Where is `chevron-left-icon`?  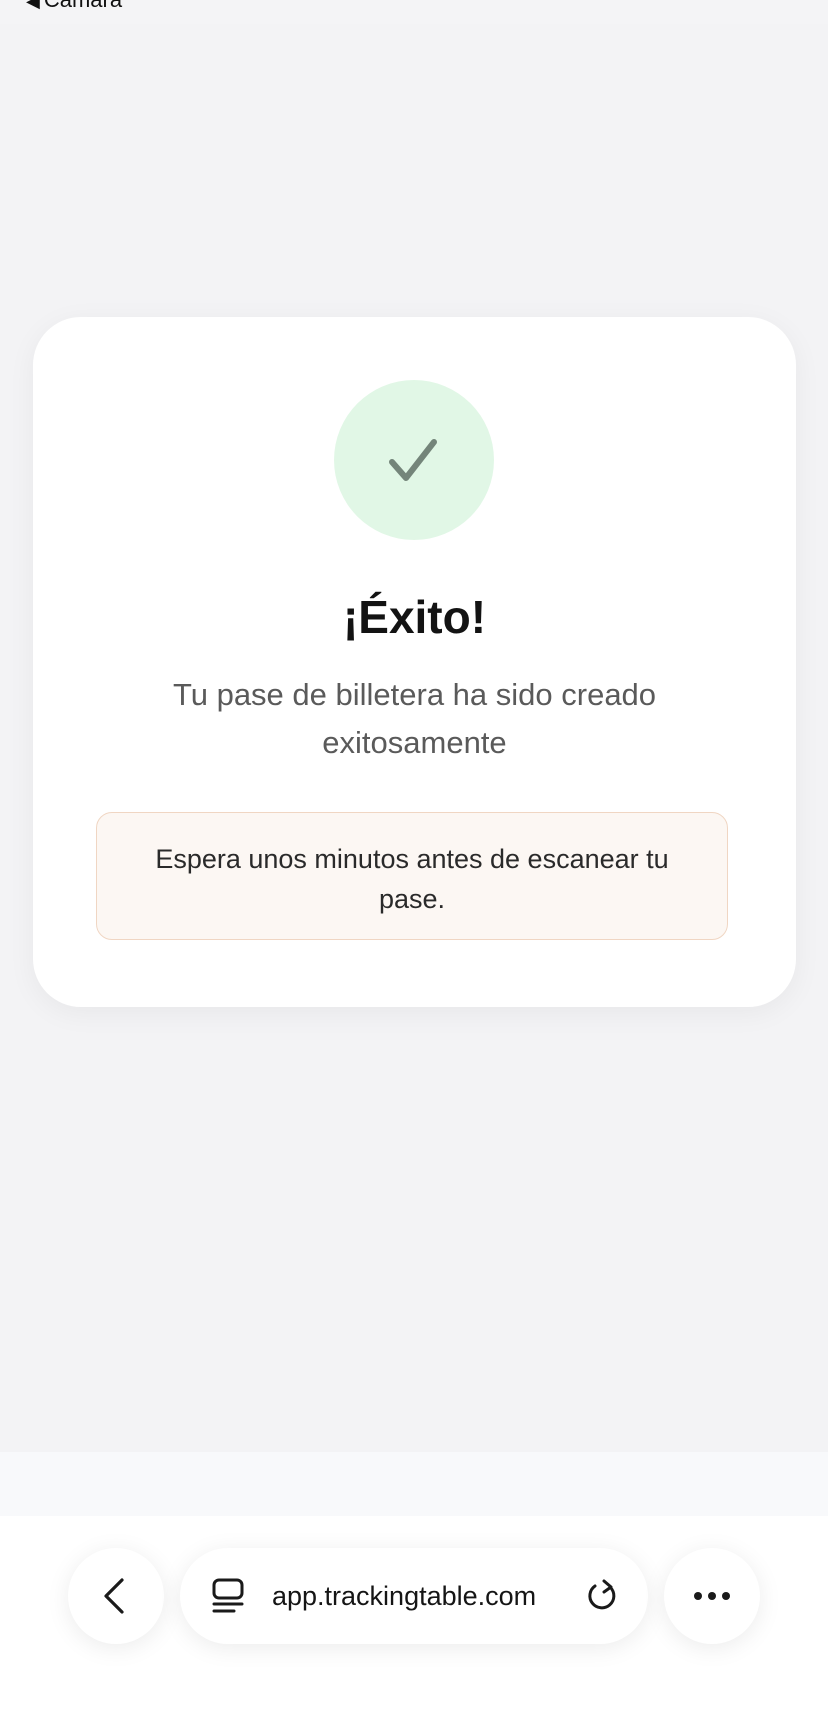
chevron-left-icon is located at coordinates (114, 1596).